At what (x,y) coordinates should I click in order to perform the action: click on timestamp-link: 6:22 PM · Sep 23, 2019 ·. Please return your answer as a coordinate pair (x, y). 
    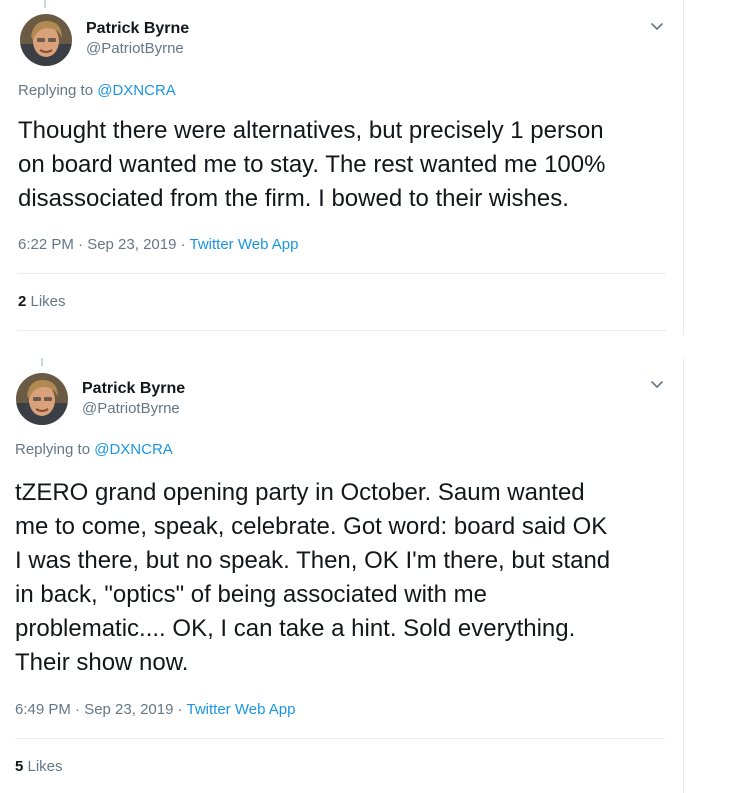
    Looking at the image, I should click on (104, 244).